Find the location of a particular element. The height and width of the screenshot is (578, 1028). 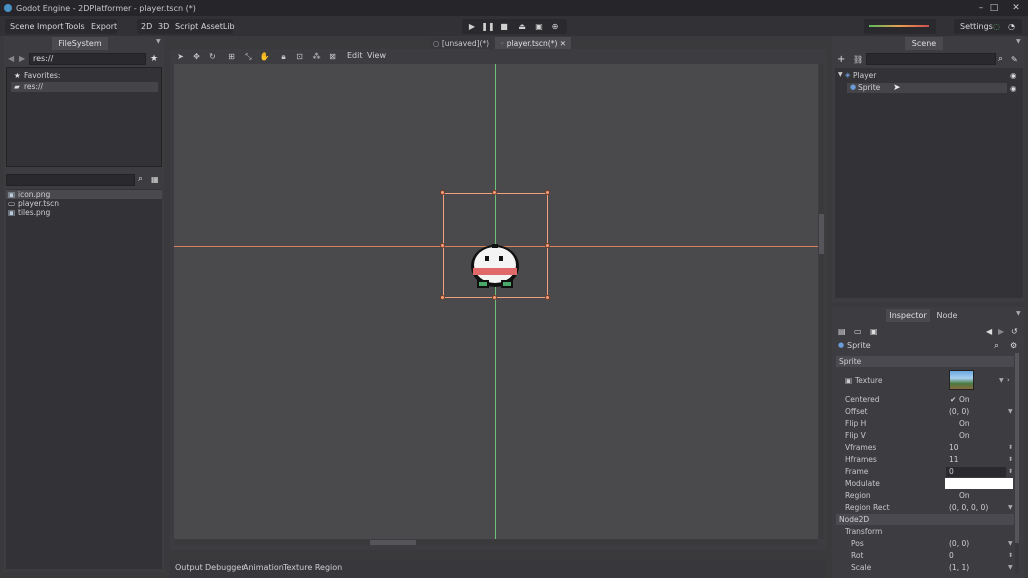

tab-inspector: Inspector is located at coordinates (908, 315).